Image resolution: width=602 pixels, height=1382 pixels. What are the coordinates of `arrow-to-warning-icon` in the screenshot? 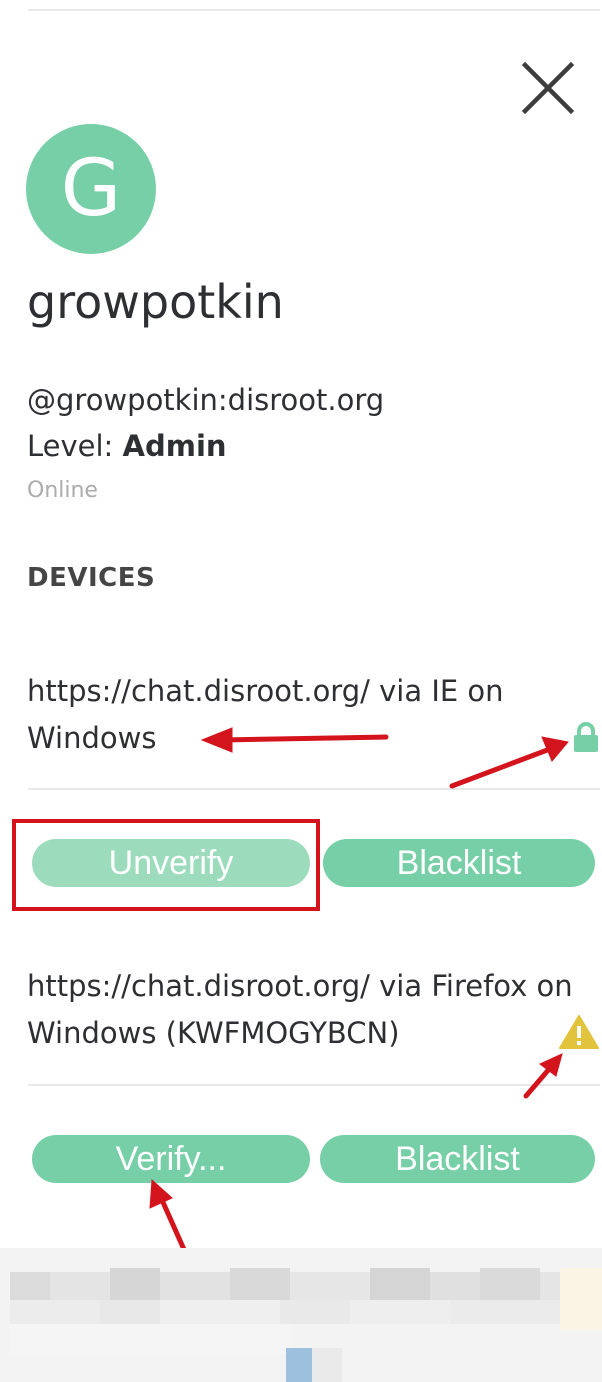 It's located at (538, 1082).